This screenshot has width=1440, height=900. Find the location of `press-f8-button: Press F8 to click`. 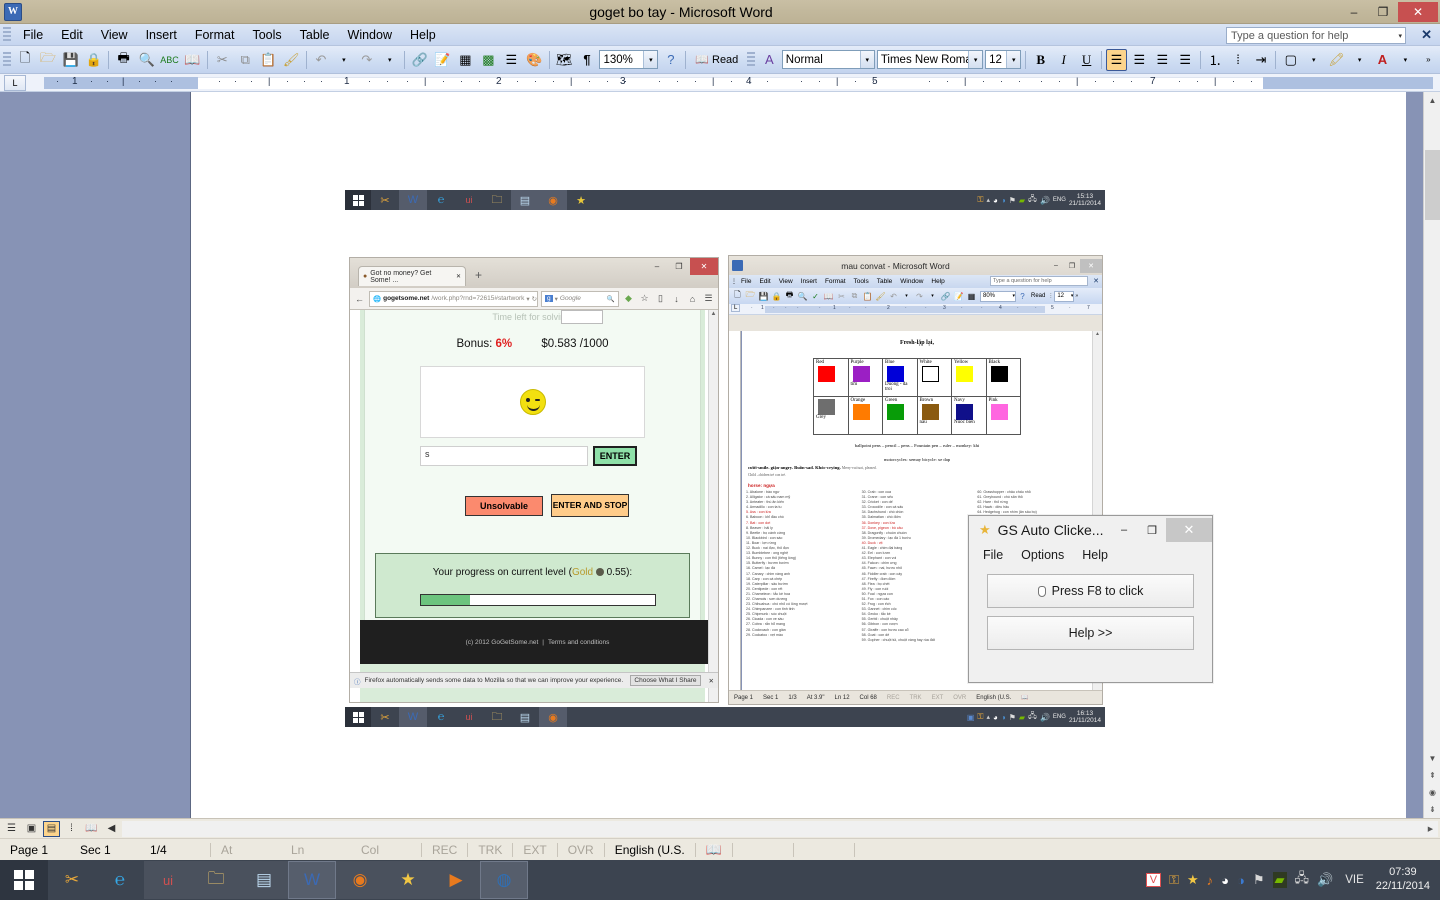

press-f8-button: Press F8 to click is located at coordinates (1090, 591).